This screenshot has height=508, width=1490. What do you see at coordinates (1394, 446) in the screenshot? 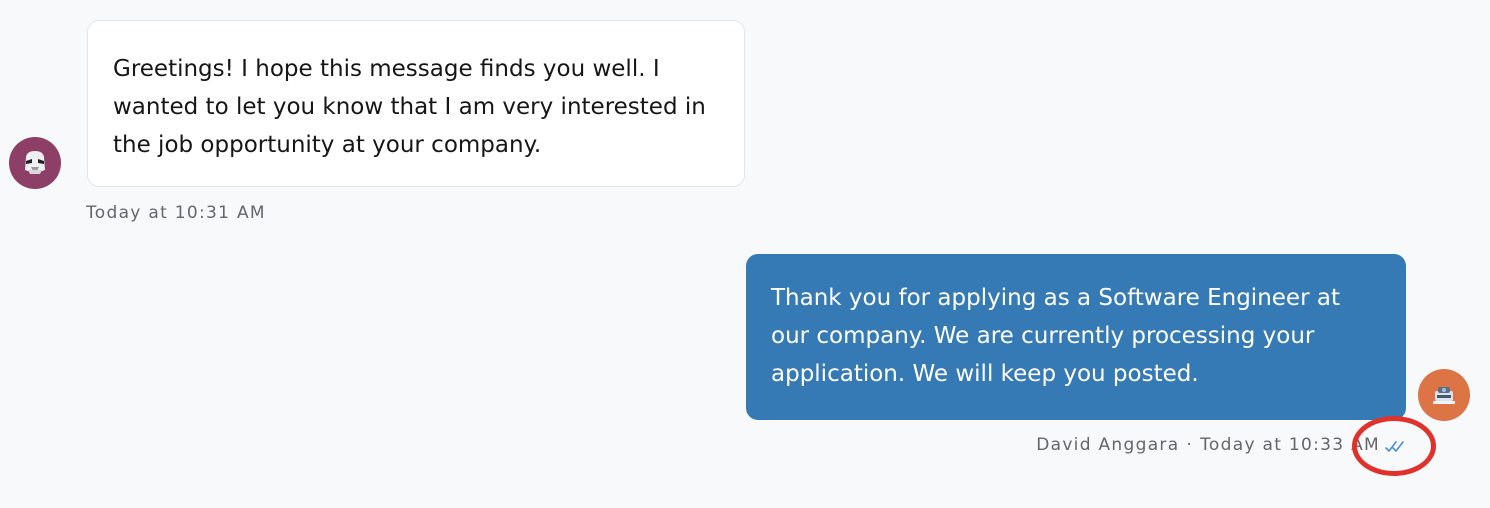
I see `double-check-read-icon` at bounding box center [1394, 446].